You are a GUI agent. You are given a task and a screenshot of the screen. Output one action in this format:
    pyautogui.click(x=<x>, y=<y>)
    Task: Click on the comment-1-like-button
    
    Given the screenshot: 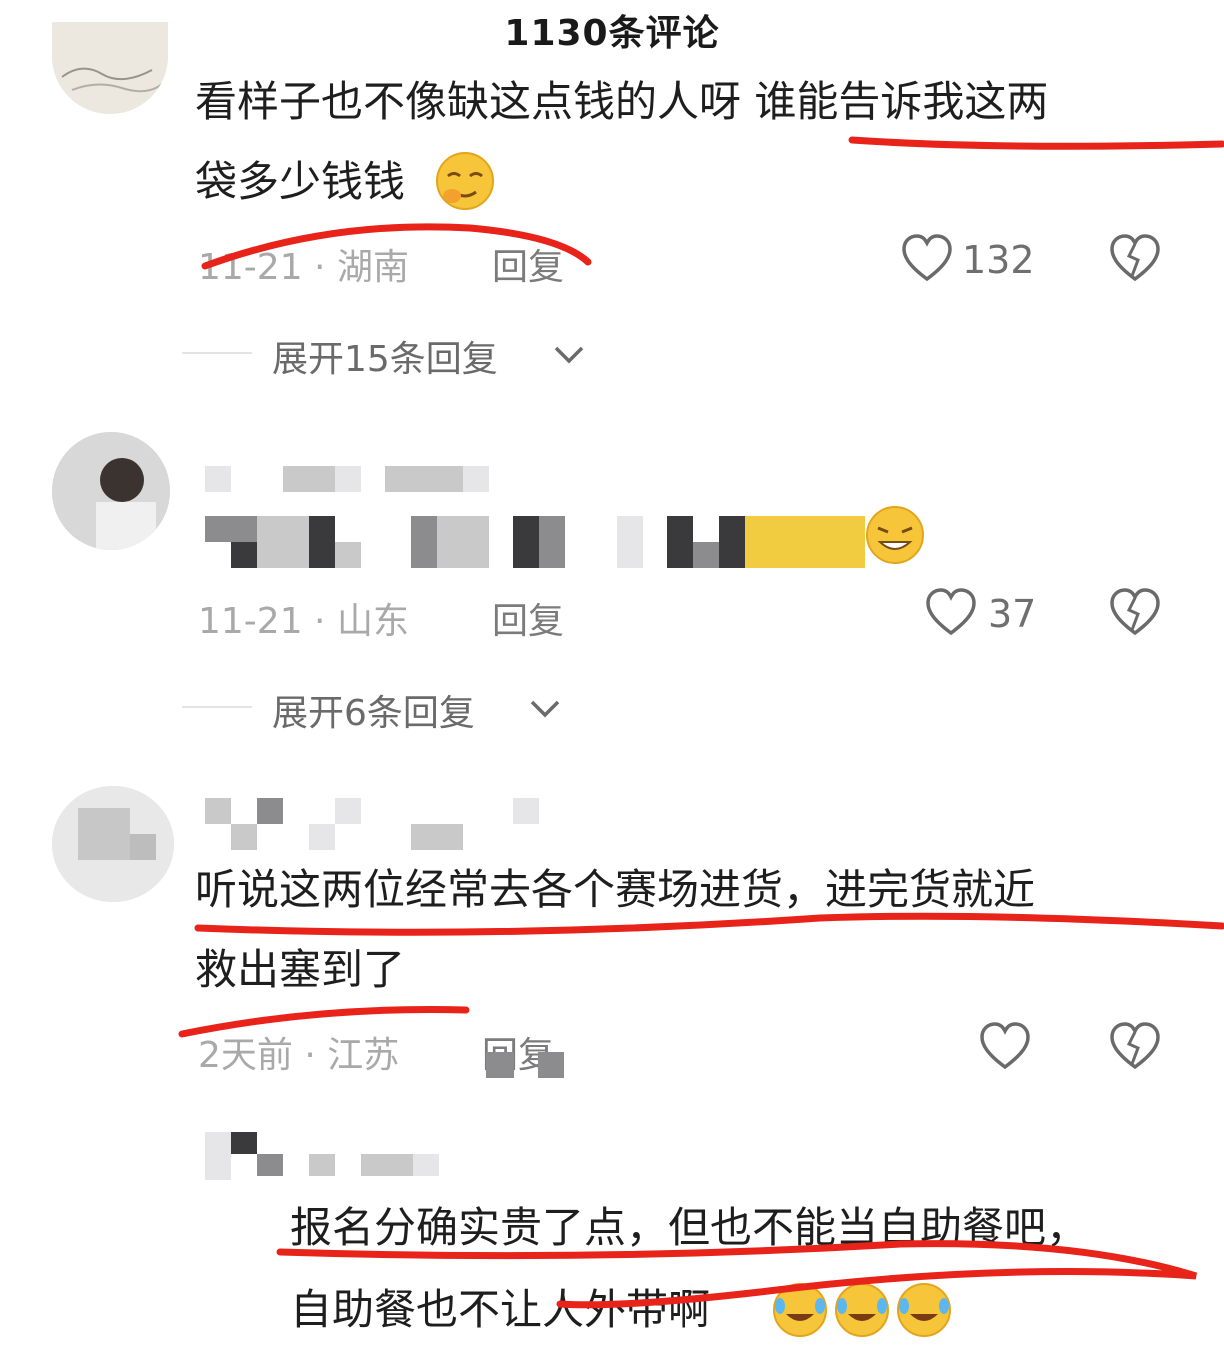 What is the action you would take?
    pyautogui.click(x=927, y=259)
    